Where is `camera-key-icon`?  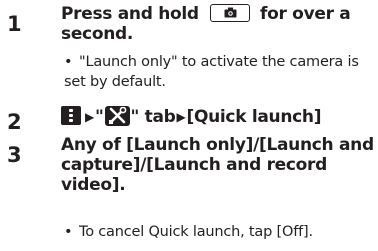
camera-key-icon is located at coordinates (230, 13).